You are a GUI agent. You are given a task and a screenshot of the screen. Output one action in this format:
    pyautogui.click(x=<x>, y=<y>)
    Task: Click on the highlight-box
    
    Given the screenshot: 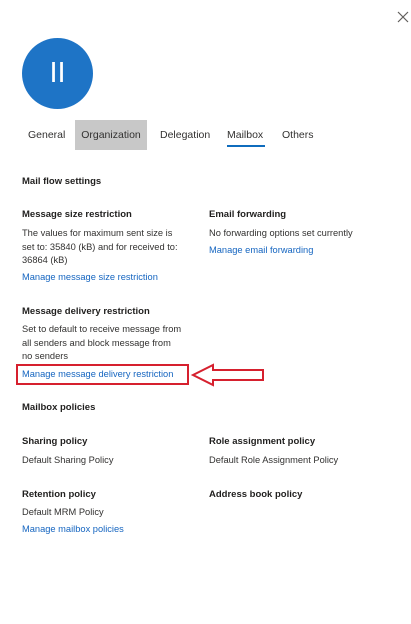 What is the action you would take?
    pyautogui.click(x=102, y=374)
    